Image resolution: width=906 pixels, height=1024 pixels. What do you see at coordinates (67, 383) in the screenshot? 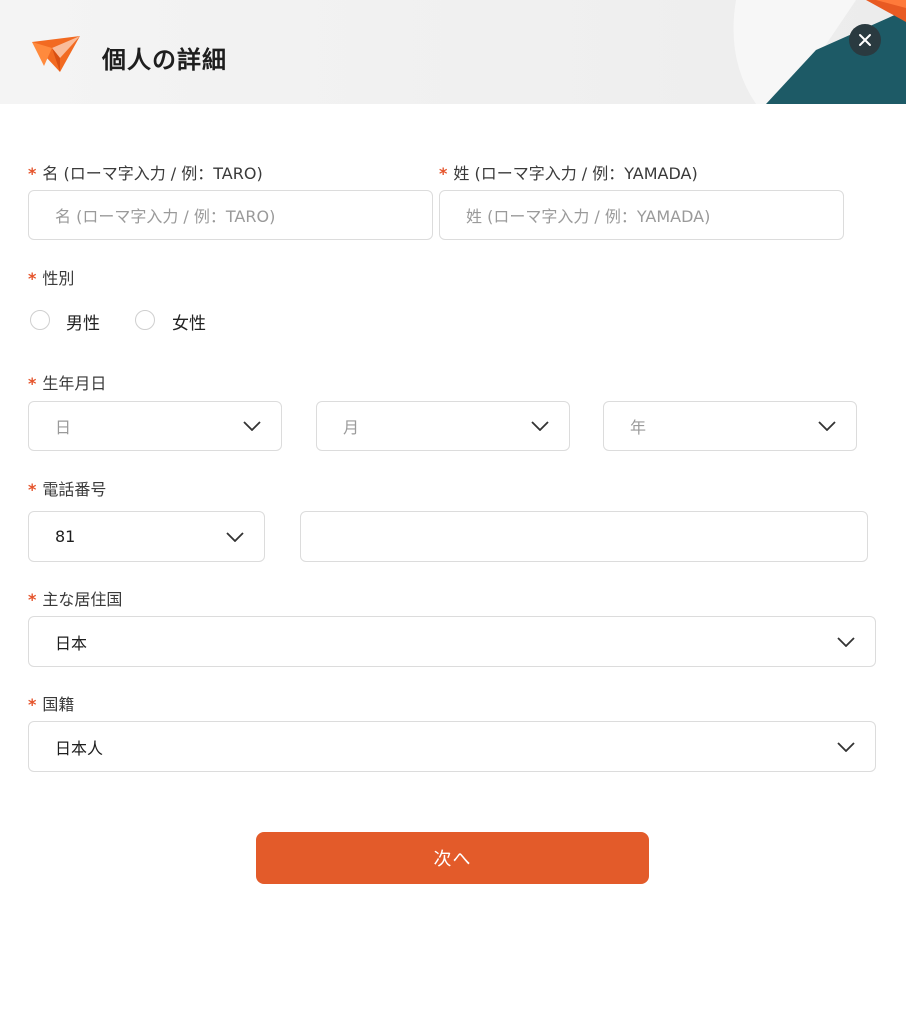
I see `birthdate-label: * 生年月日` at bounding box center [67, 383].